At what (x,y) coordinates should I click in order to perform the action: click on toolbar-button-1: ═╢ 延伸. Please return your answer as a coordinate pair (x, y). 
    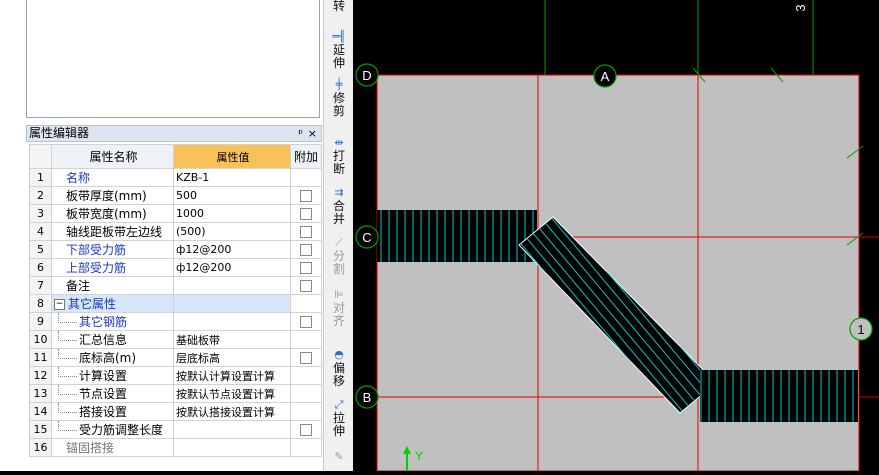
    Looking at the image, I should click on (339, 50).